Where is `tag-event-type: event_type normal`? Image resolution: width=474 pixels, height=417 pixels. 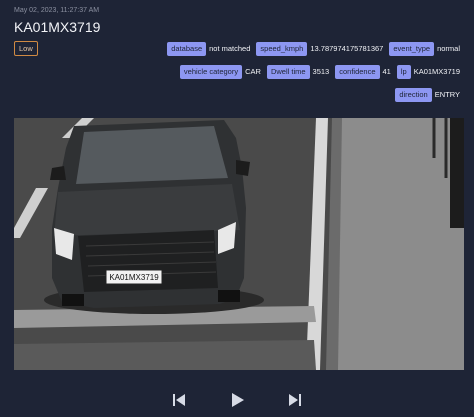 tag-event-type: event_type normal is located at coordinates (424, 49).